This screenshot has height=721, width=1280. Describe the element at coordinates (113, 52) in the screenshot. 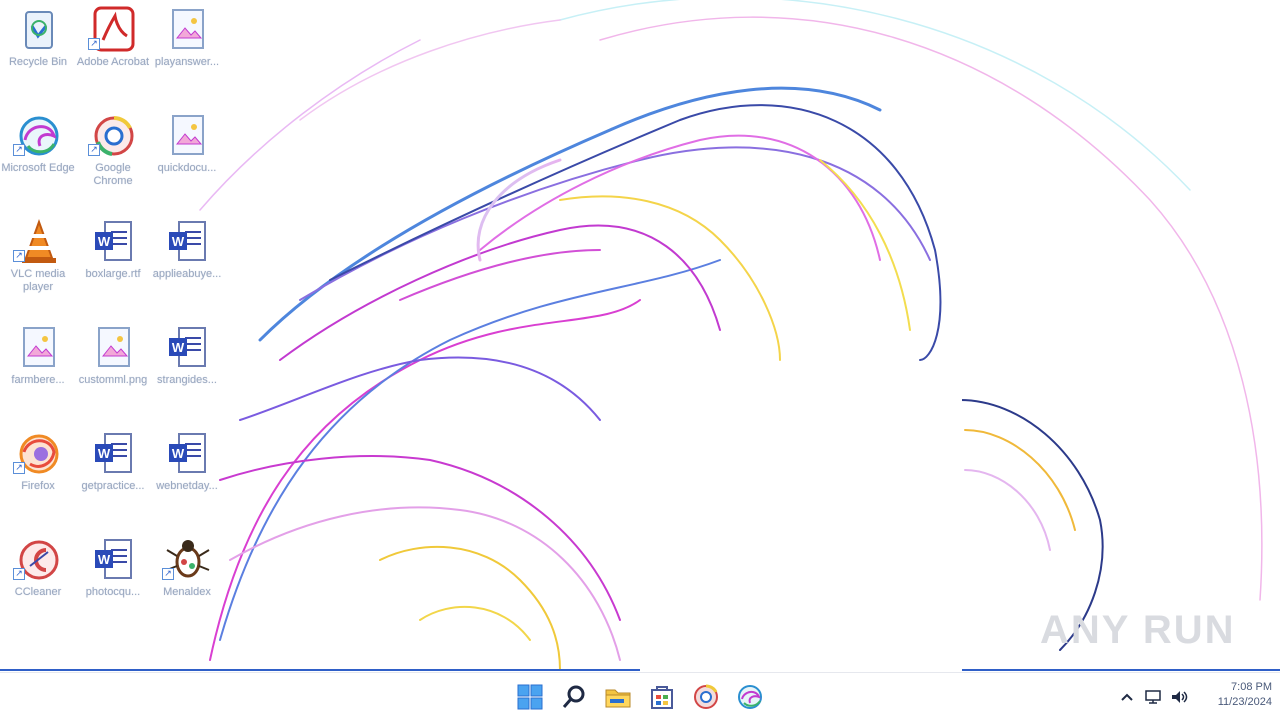

I see `desktop-icon: ↗ Adobe Acrobat` at that location.